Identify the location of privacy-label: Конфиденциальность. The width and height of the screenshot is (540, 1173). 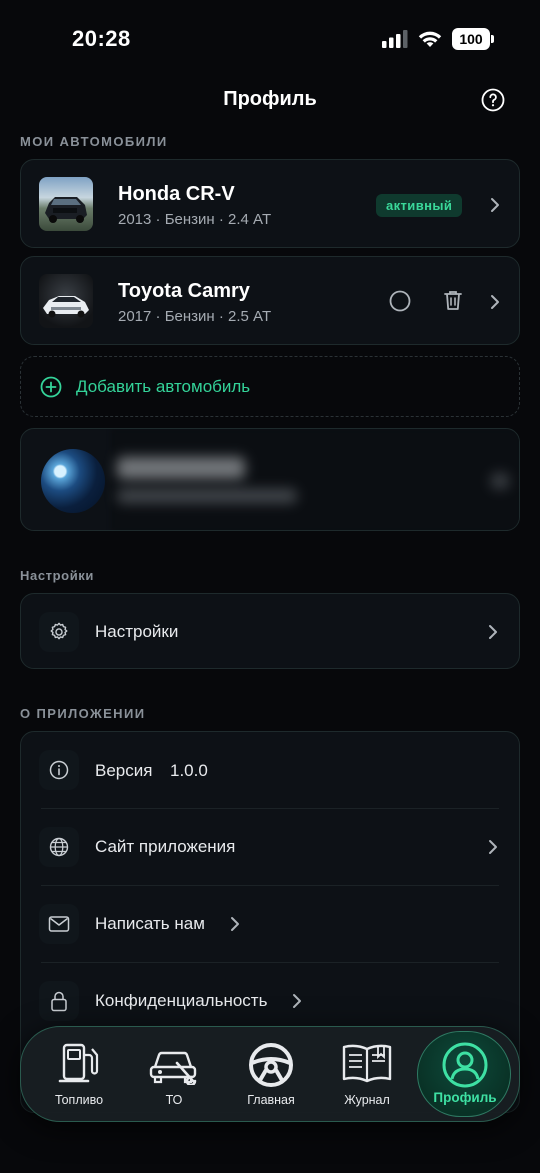
(181, 1000).